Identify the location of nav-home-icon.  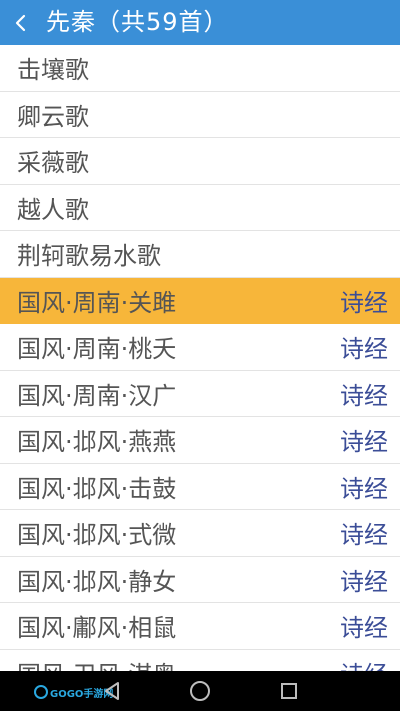
(200, 691).